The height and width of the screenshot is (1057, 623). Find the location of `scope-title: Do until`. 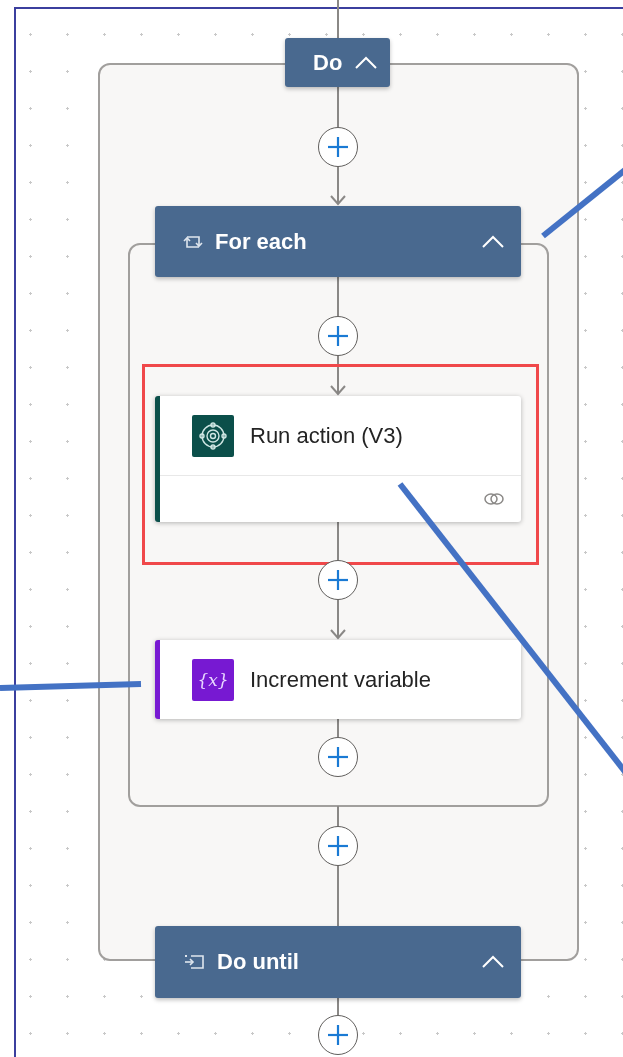

scope-title: Do until is located at coordinates (258, 962).